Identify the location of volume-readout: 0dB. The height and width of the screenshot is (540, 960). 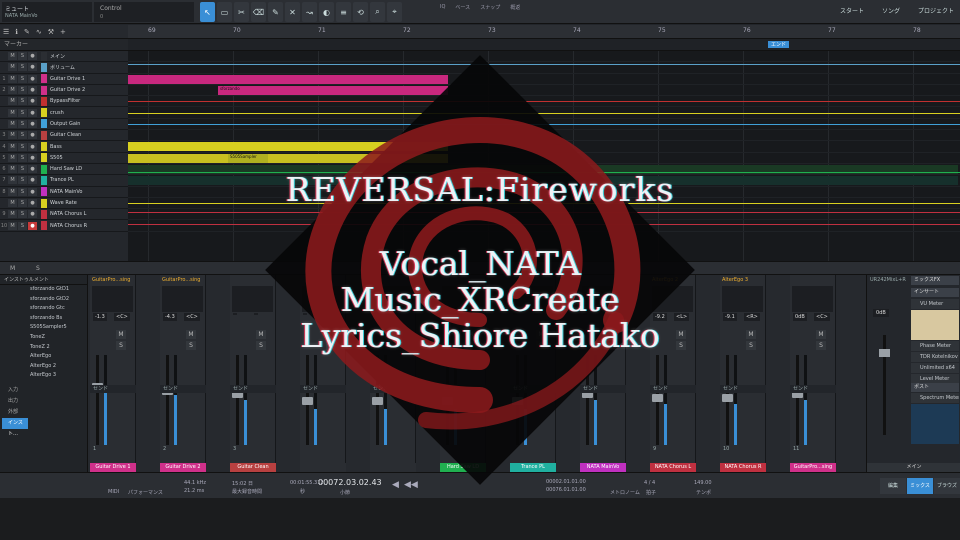
(800, 317).